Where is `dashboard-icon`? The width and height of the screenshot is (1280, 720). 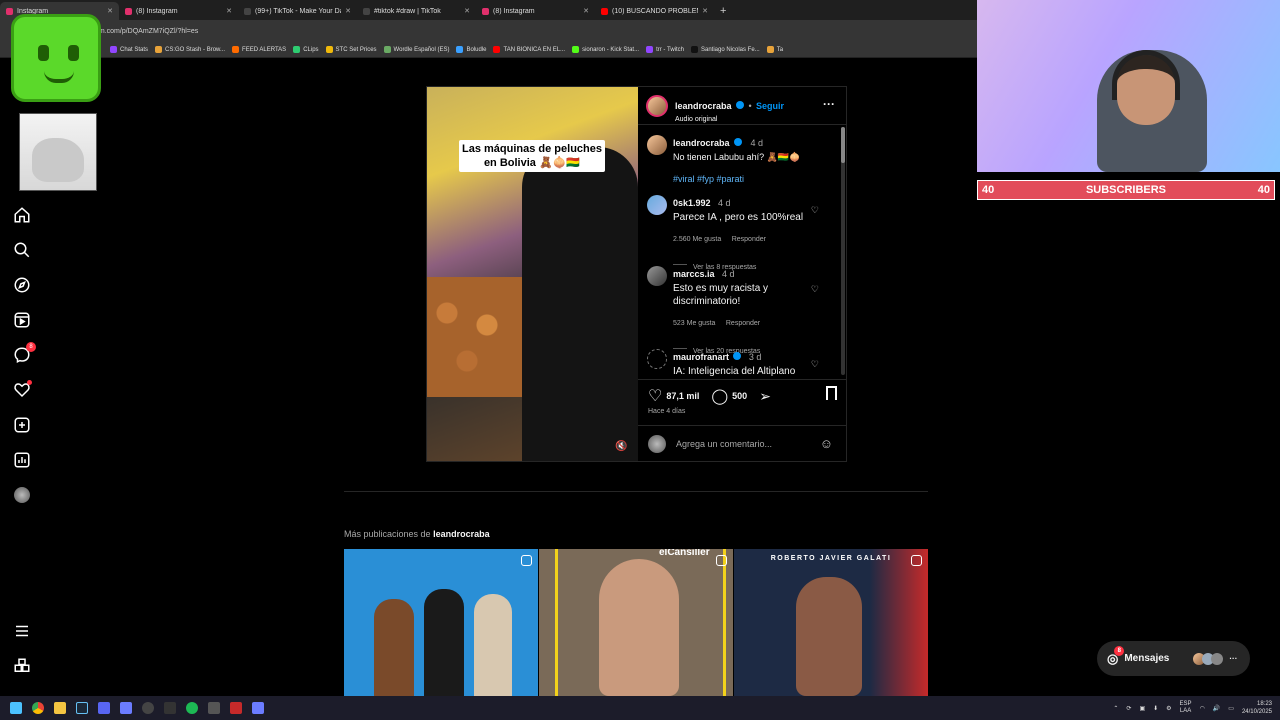 dashboard-icon is located at coordinates (22, 460).